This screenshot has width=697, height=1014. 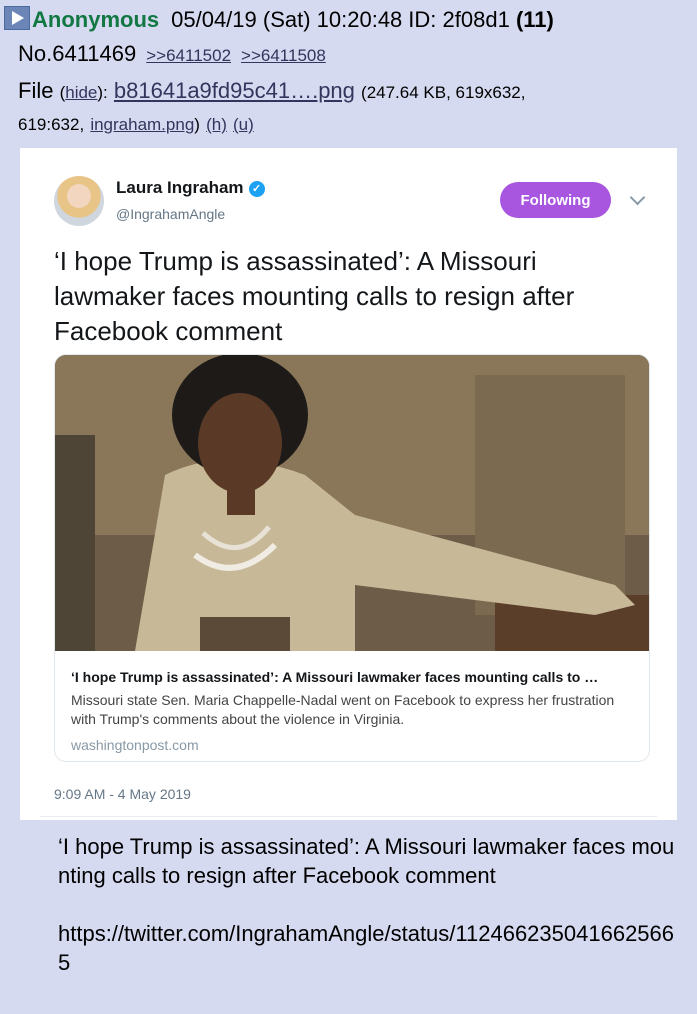 What do you see at coordinates (443, 92) in the screenshot?
I see `file-size-dims: (247.64 KB, 619x632,` at bounding box center [443, 92].